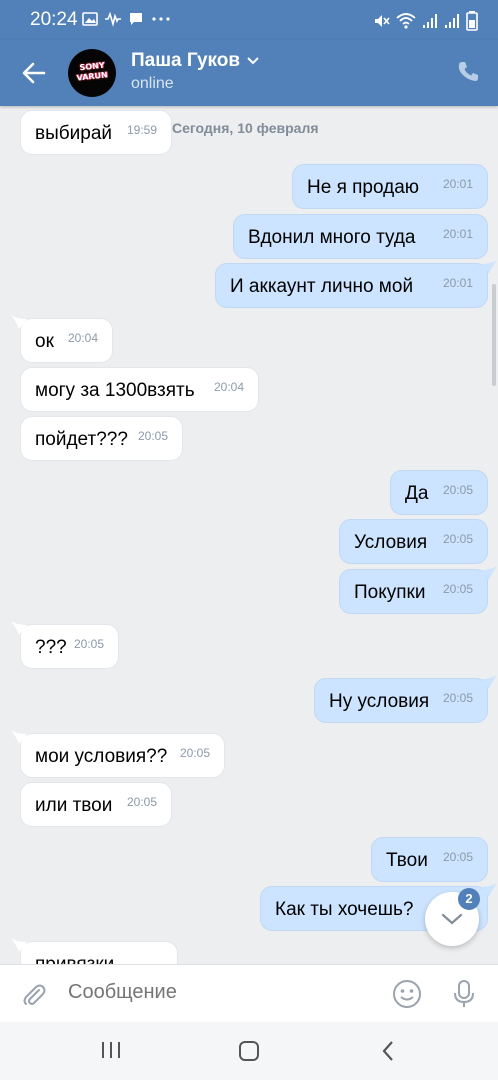  What do you see at coordinates (115, 390) in the screenshot?
I see `message-text: могу за 1300взять` at bounding box center [115, 390].